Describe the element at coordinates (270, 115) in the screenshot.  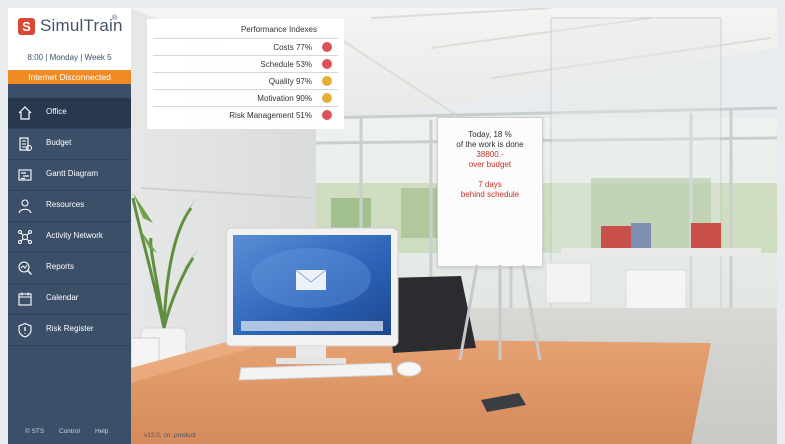
I see `performance-label: Risk Management 51%` at that location.